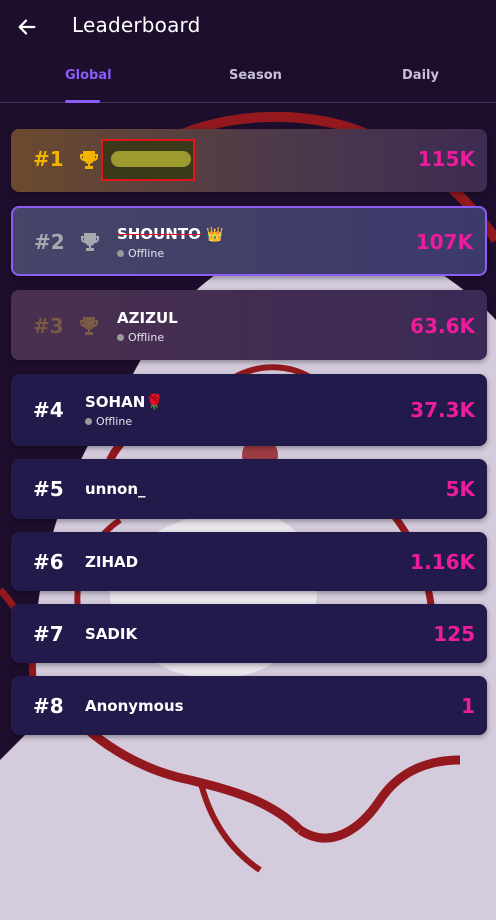 The width and height of the screenshot is (496, 920). I want to click on username: SADIK, so click(111, 634).